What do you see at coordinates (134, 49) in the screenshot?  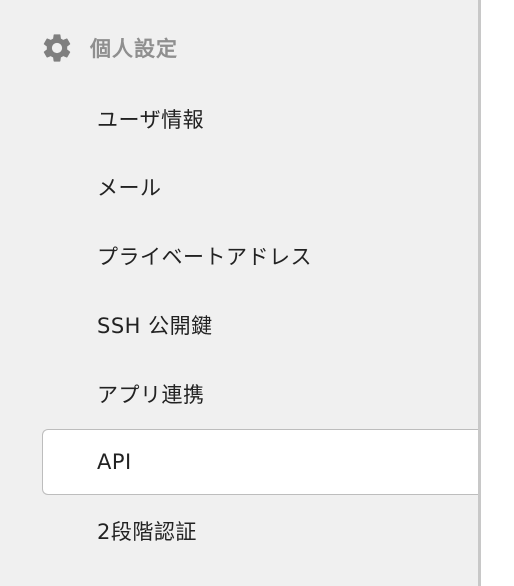 I see `section-title: 個人設定` at bounding box center [134, 49].